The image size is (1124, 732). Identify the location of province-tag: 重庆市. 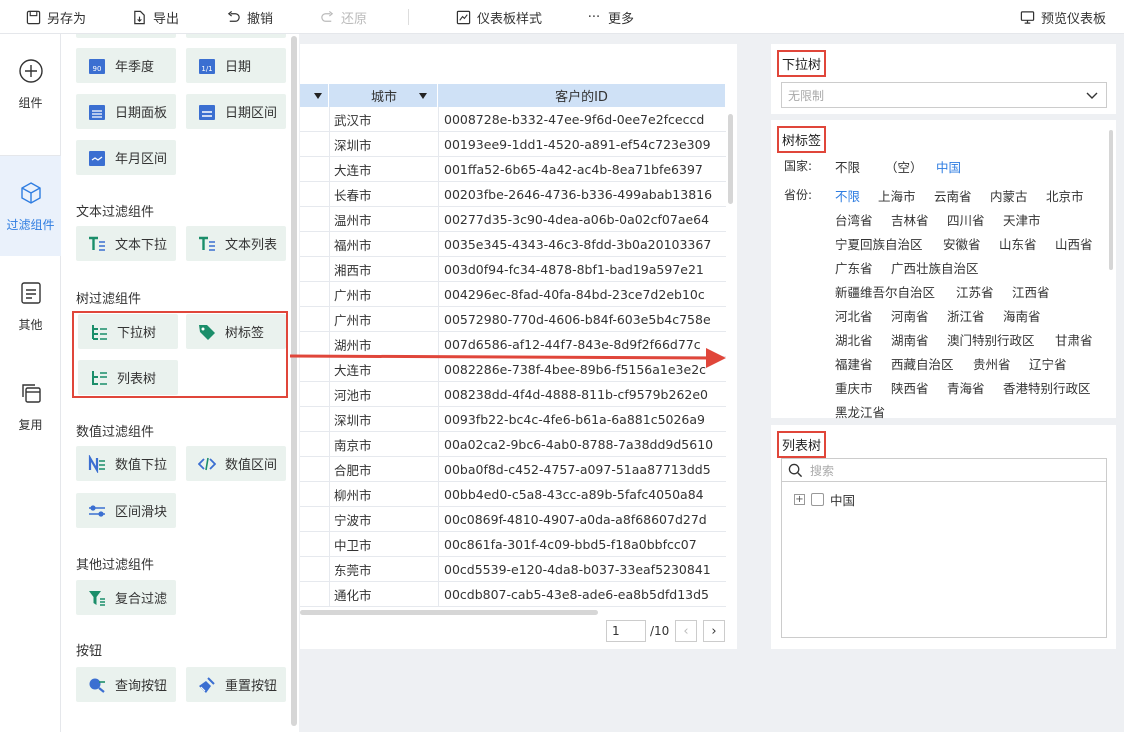
(854, 387).